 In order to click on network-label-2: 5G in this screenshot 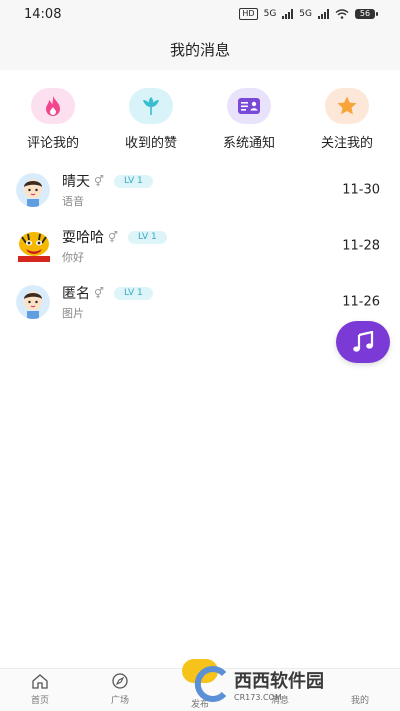, I will do `click(305, 14)`.